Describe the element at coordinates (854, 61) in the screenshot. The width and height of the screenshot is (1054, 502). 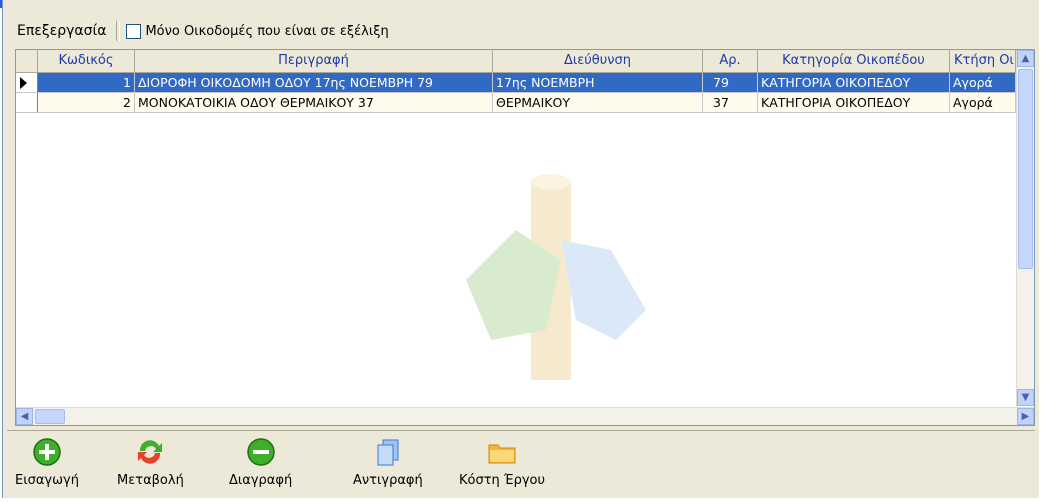
I see `column-header-category: Κατηγορία Οικοπέδου` at that location.